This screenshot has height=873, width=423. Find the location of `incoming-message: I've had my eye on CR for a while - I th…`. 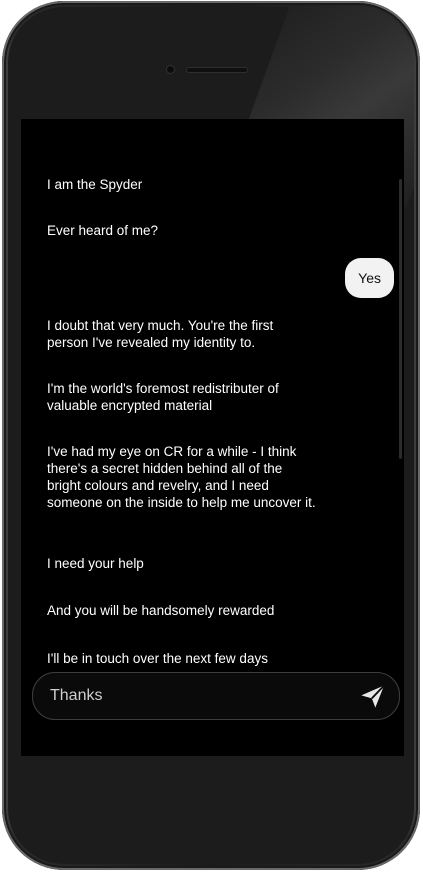

incoming-message: I've had my eye on CR for a while - I th… is located at coordinates (181, 477).